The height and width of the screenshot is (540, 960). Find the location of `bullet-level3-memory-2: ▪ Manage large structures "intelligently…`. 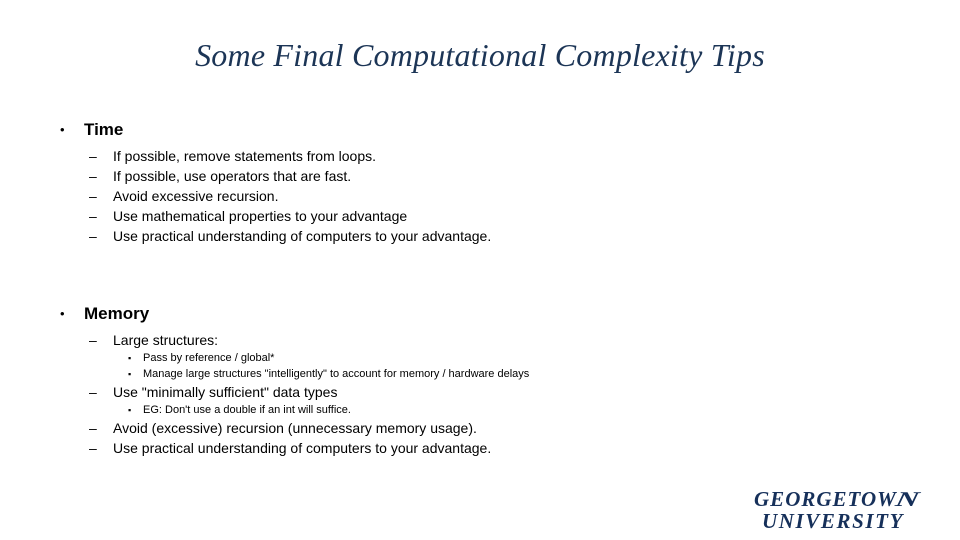

bullet-level3-memory-2: ▪ Manage large structures "intelligently… is located at coordinates (480, 374).